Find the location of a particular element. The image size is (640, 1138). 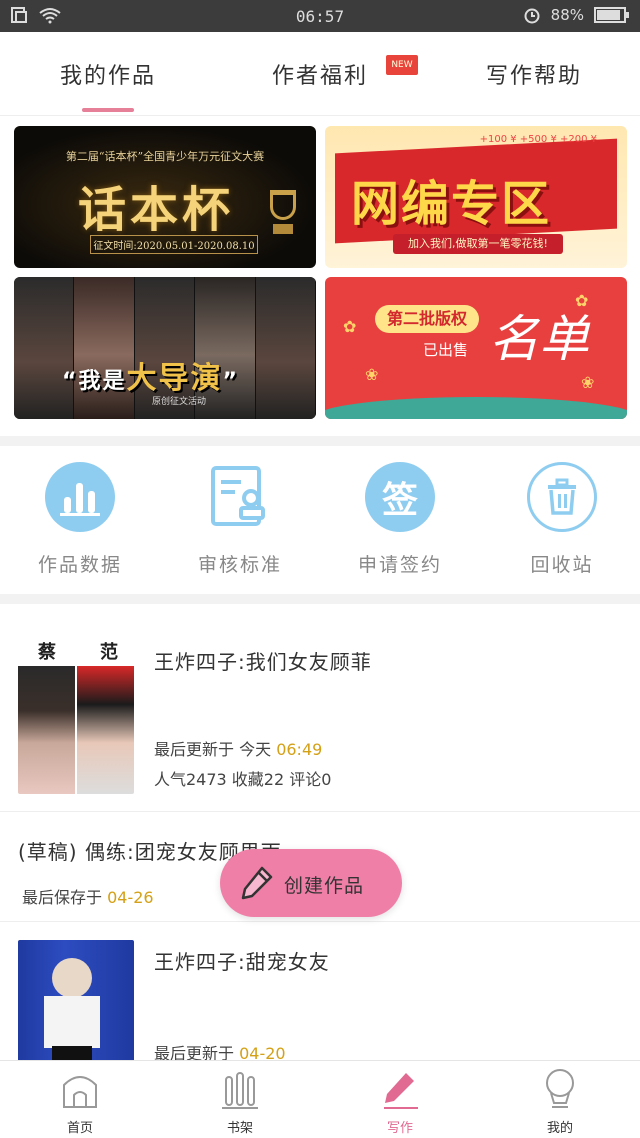

cover-photo-right is located at coordinates (105, 730).